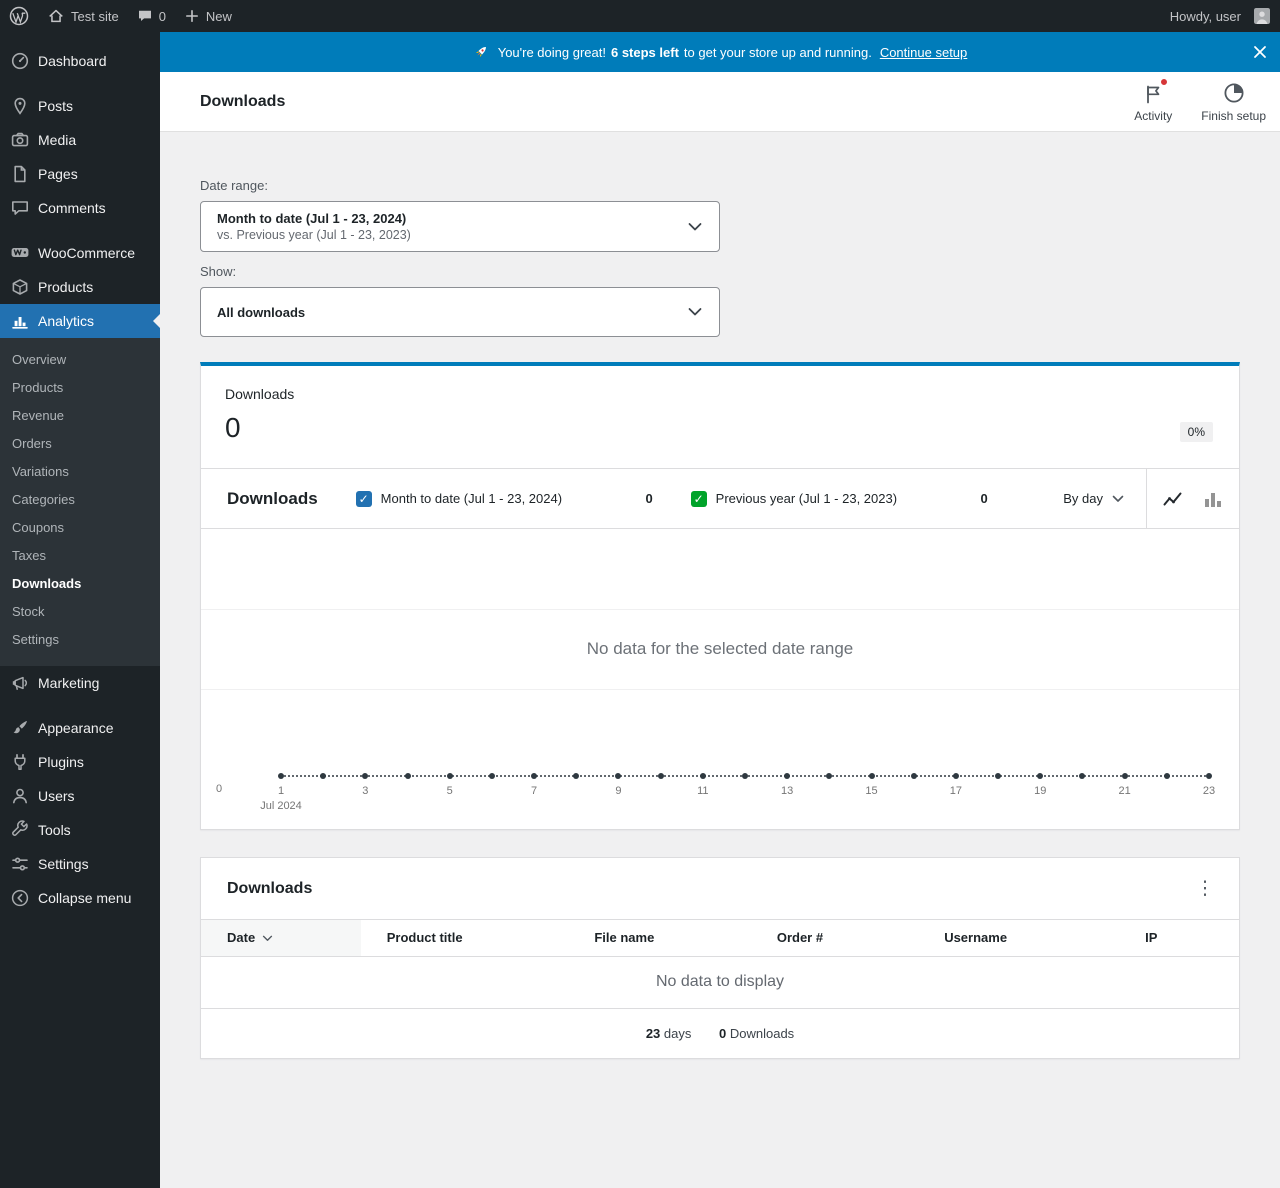 Image resolution: width=1280 pixels, height=1188 pixels. I want to click on sidebar-item-marketing: Marketing, so click(80, 683).